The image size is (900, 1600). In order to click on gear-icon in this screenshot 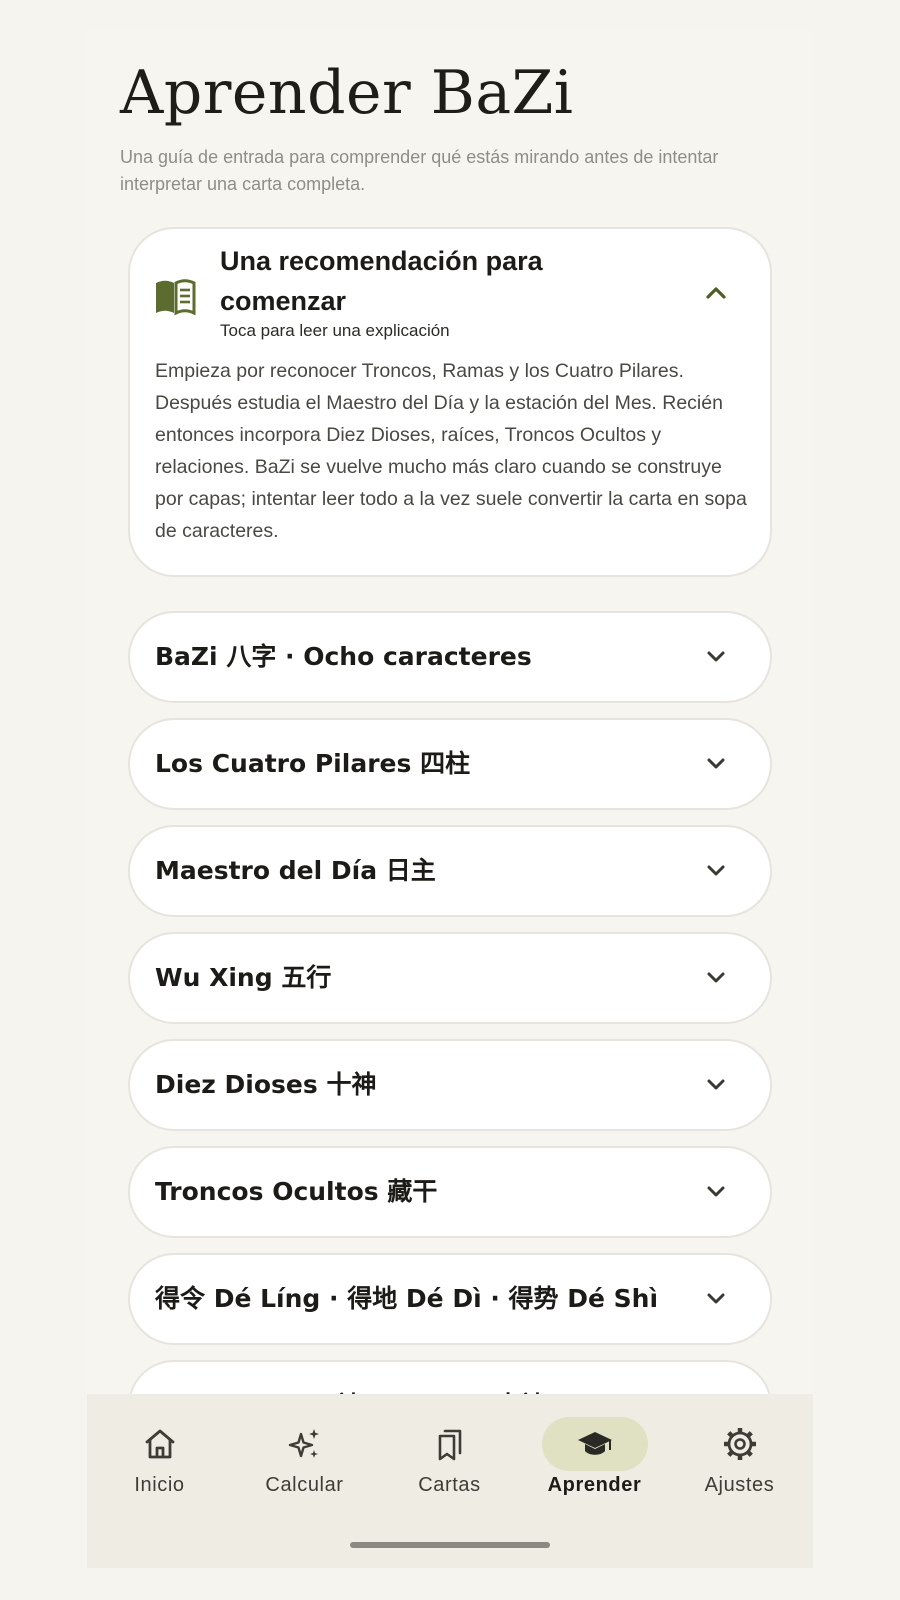, I will do `click(739, 1444)`.